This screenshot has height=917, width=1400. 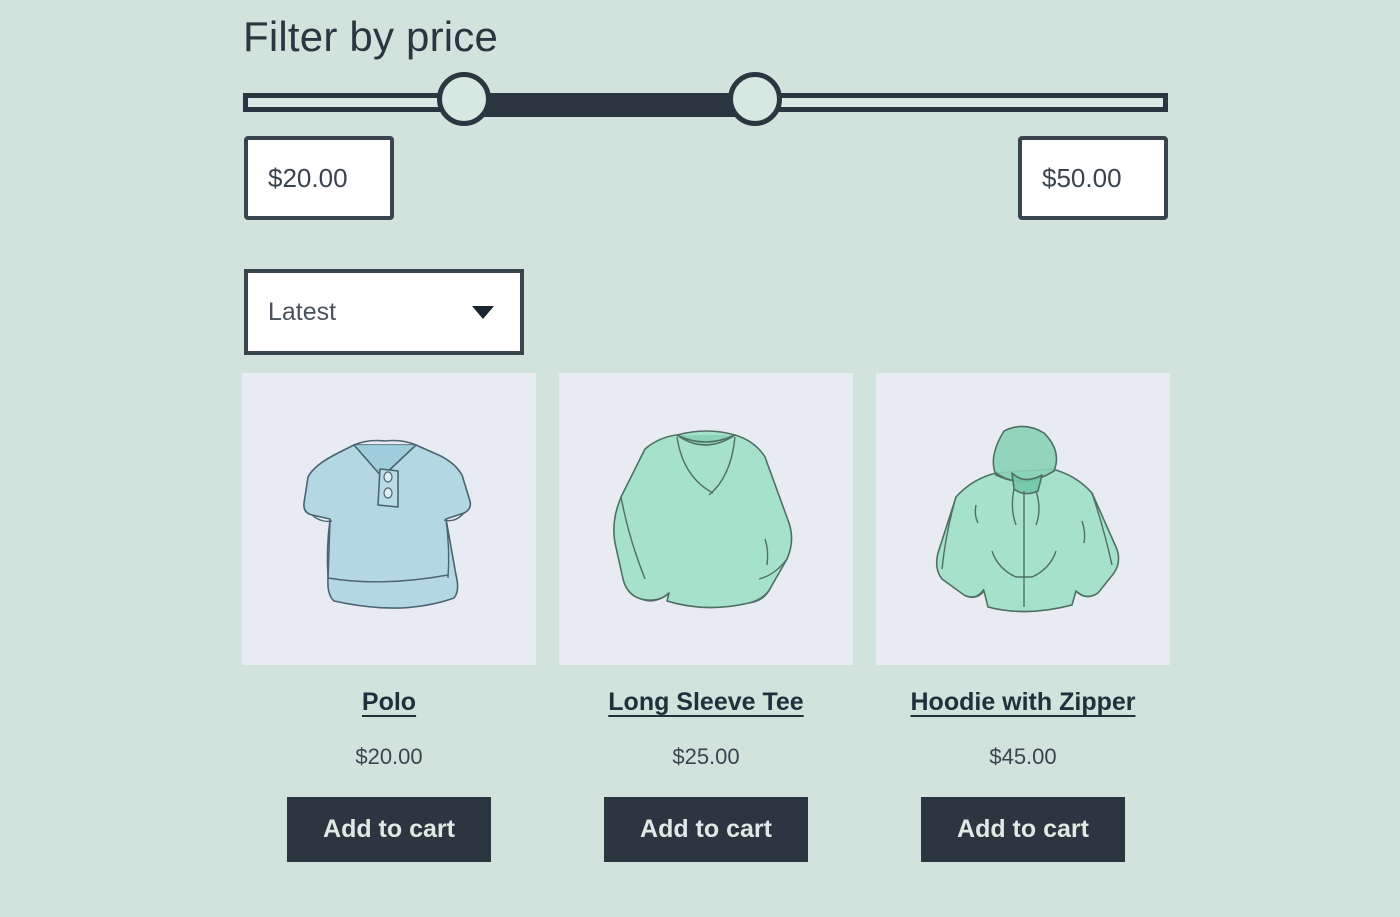 I want to click on sort-order-value: Latest, so click(x=302, y=311).